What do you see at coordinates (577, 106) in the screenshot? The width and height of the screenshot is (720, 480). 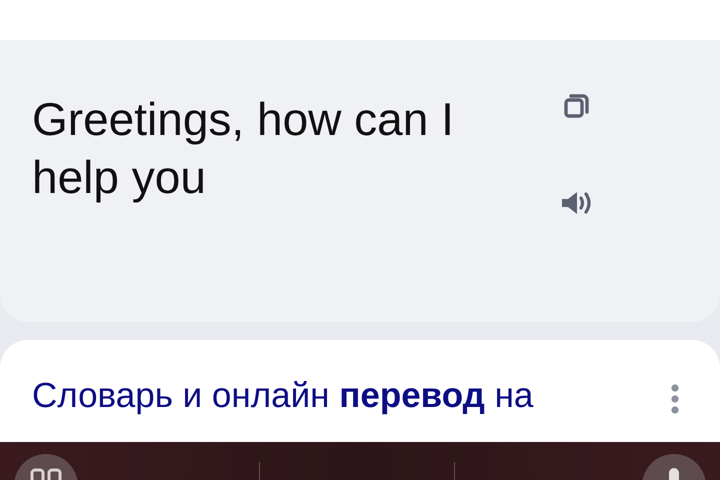 I see `copy-icon` at bounding box center [577, 106].